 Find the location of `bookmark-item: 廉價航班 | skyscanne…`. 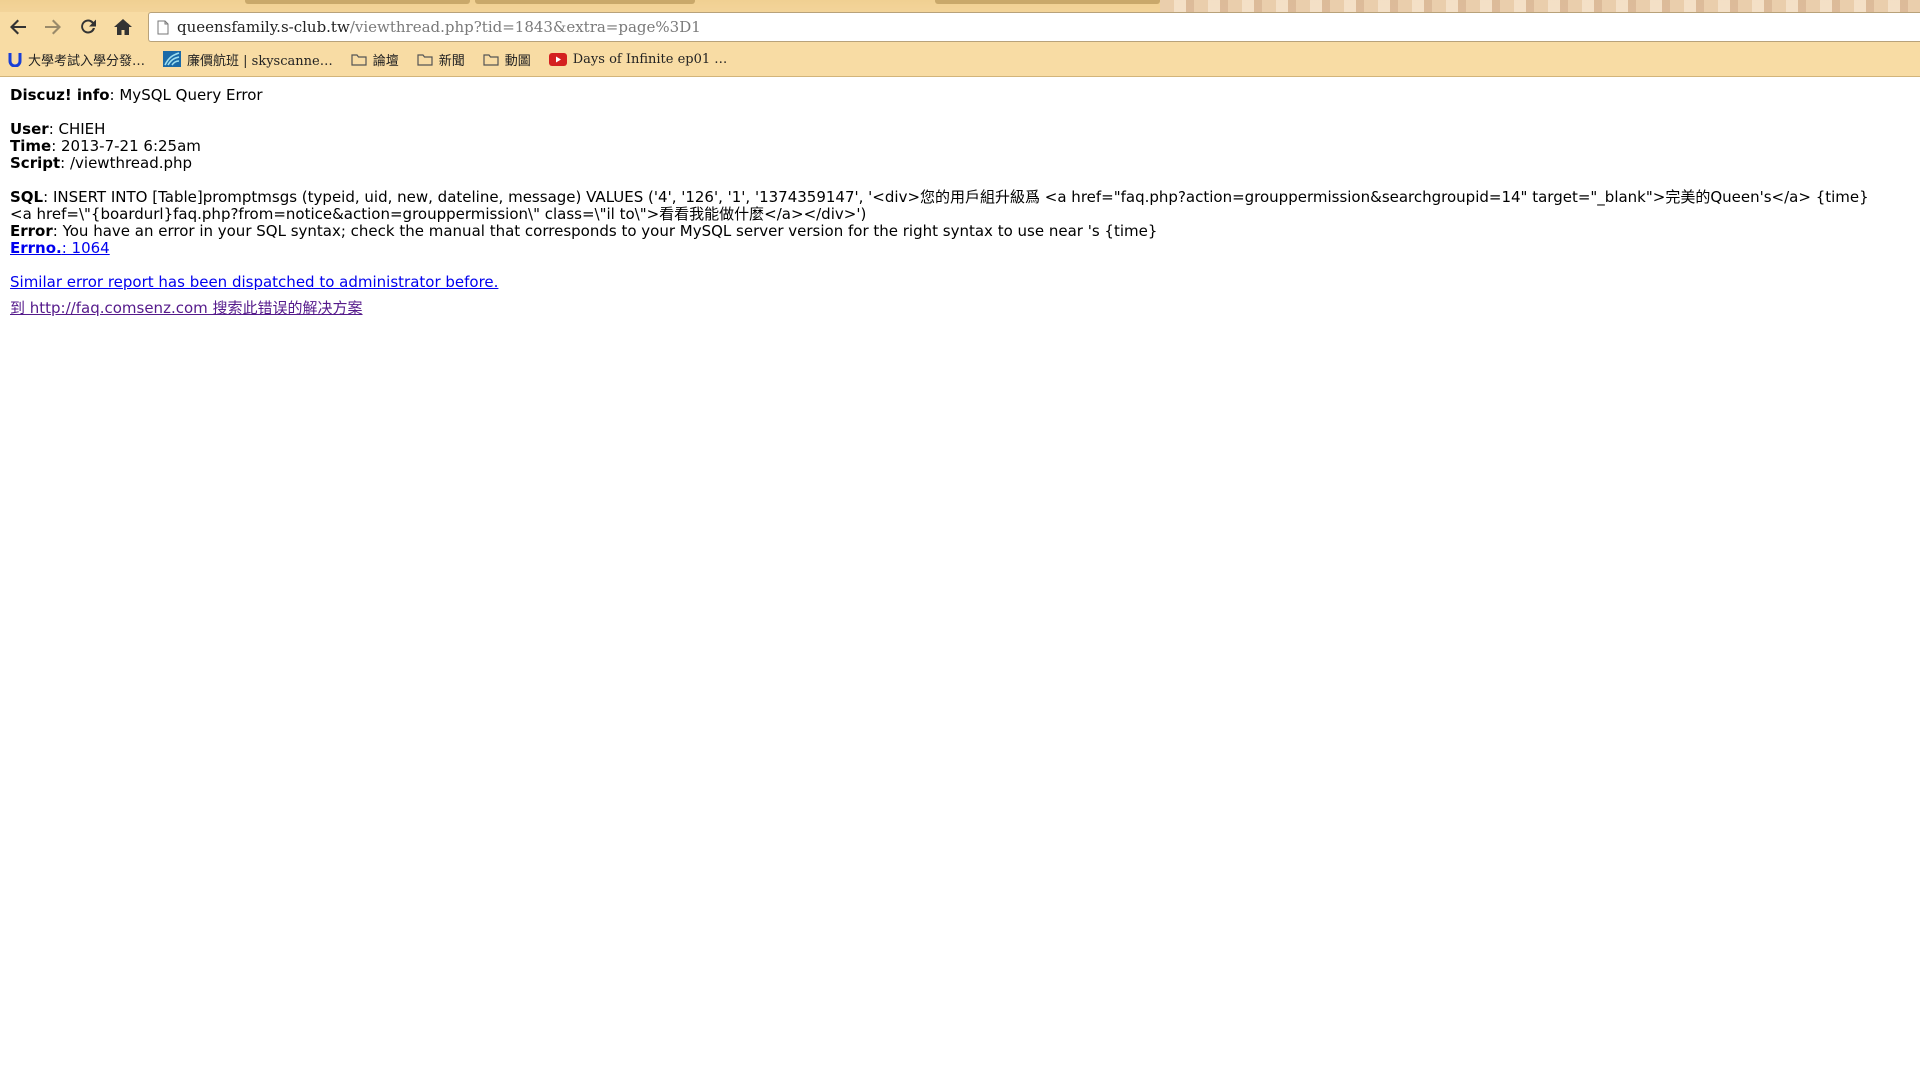

bookmark-item: 廉價航班 | skyscanne… is located at coordinates (248, 59).